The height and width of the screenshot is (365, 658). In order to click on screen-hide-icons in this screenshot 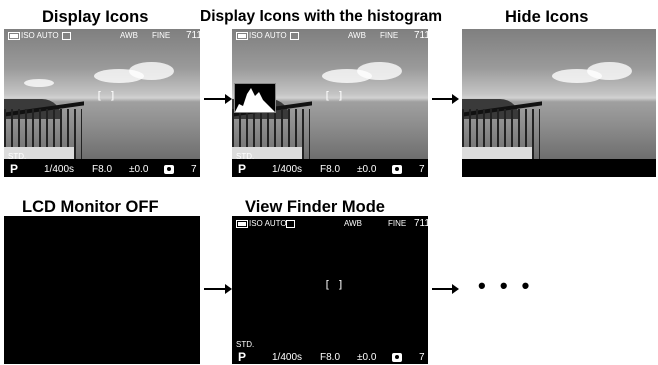, I will do `click(559, 103)`.